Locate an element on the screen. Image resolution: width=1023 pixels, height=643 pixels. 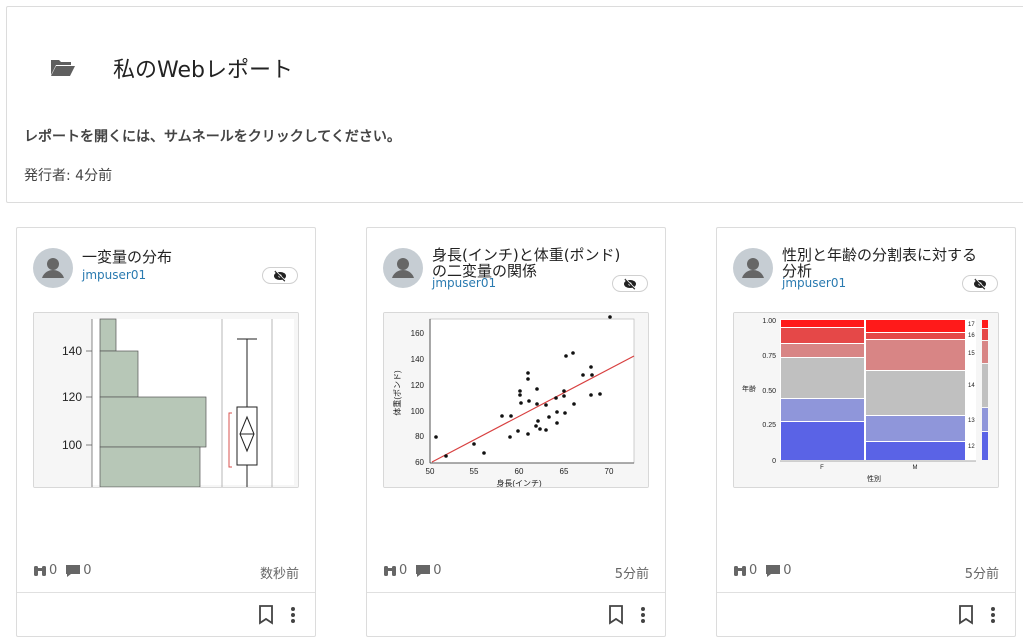
tick-label: 0.50 is located at coordinates (769, 391).